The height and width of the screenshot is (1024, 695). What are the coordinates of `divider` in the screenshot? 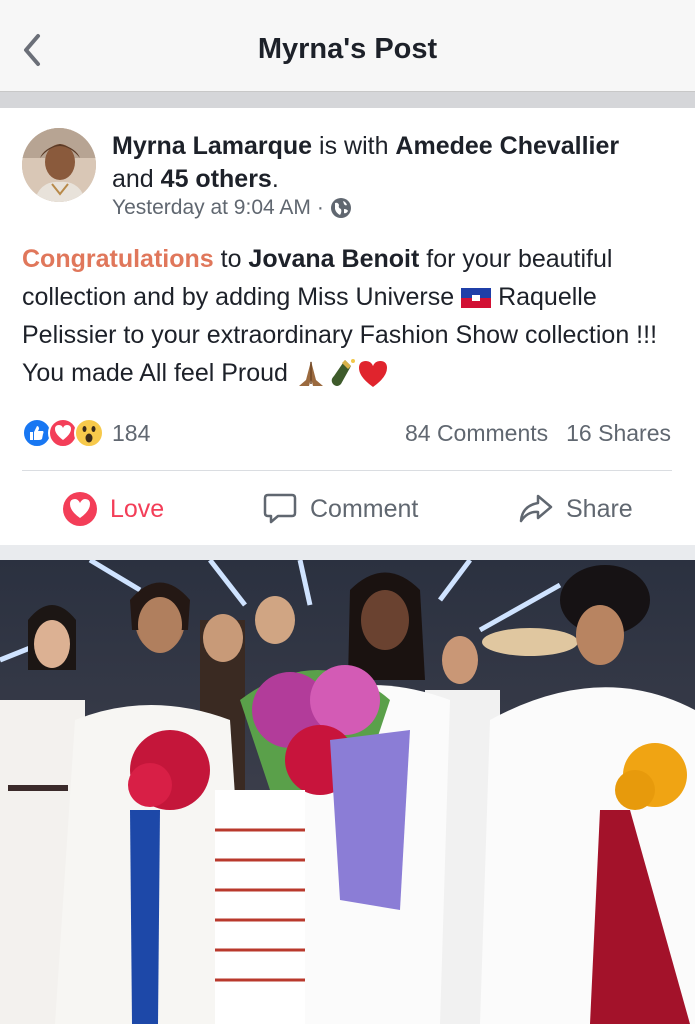 It's located at (347, 470).